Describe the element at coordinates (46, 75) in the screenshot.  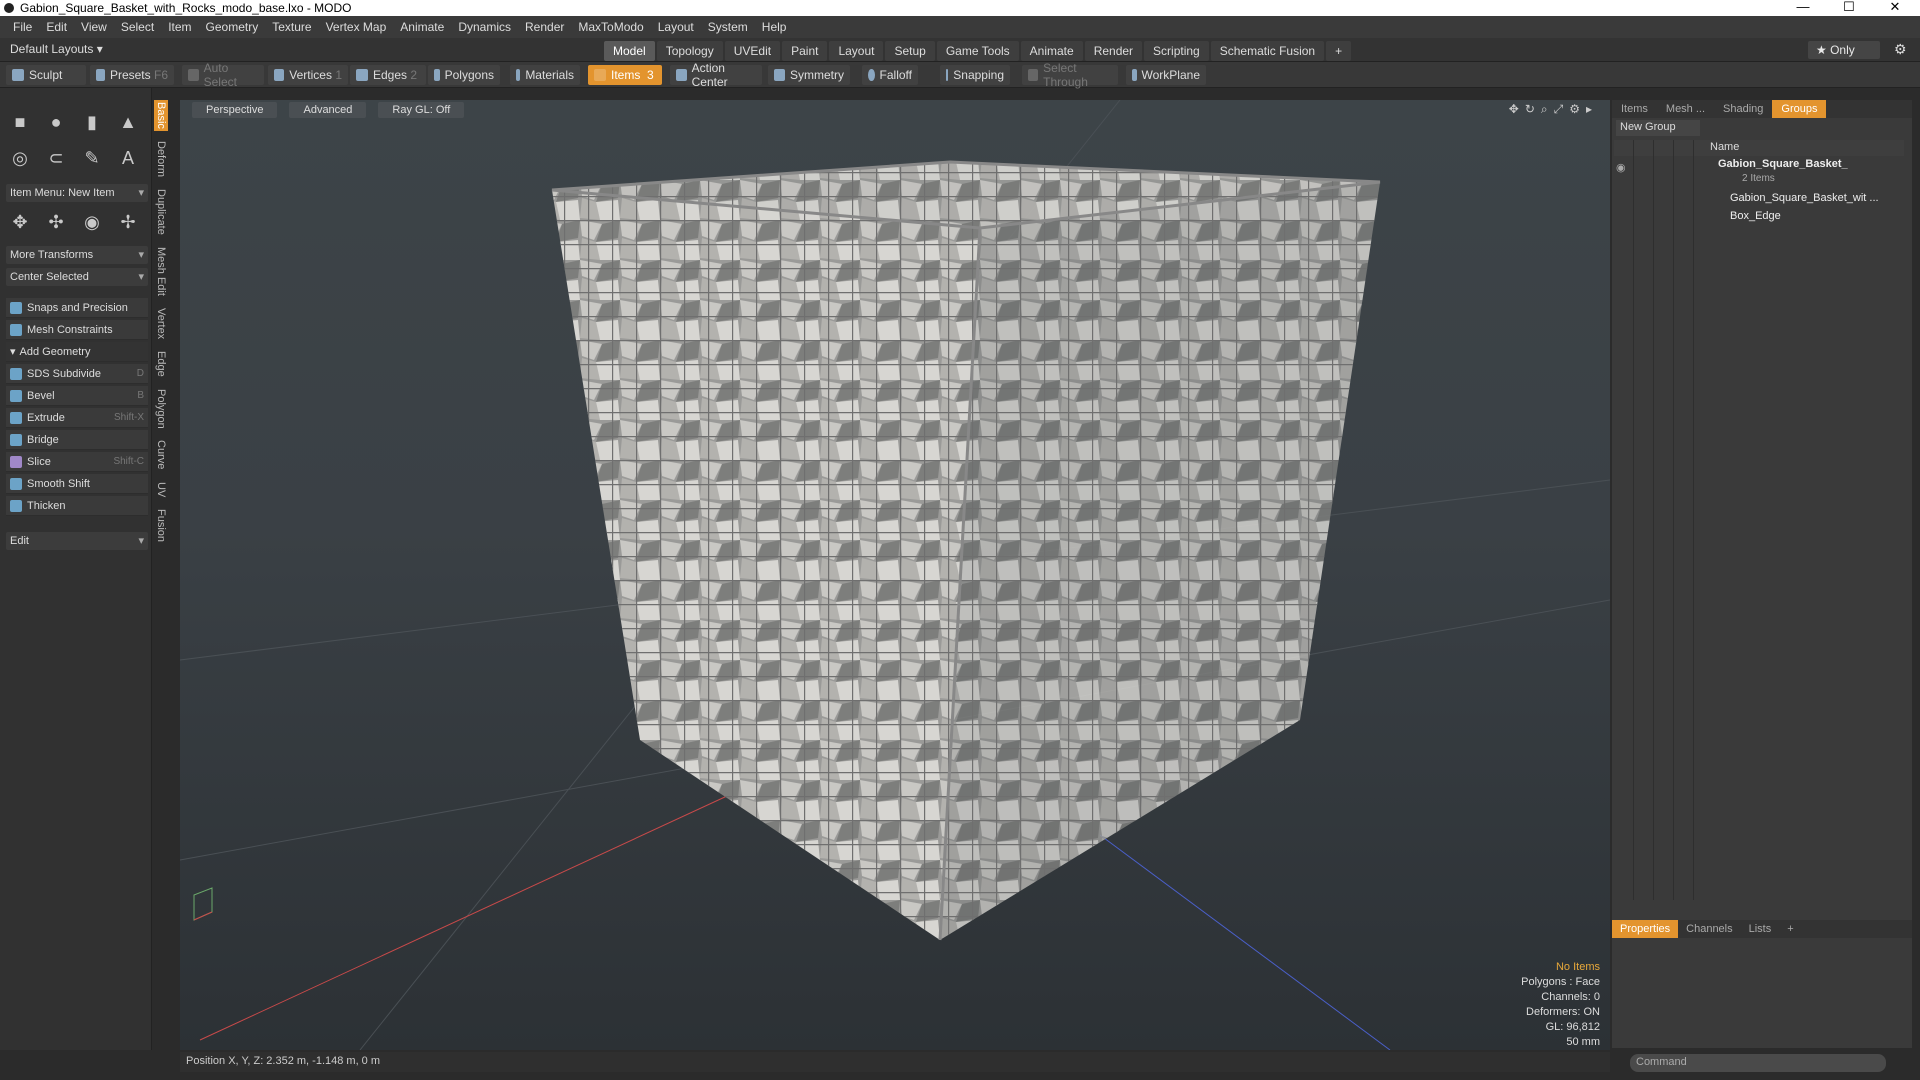
I see `sculpt-button: Sculpt` at that location.